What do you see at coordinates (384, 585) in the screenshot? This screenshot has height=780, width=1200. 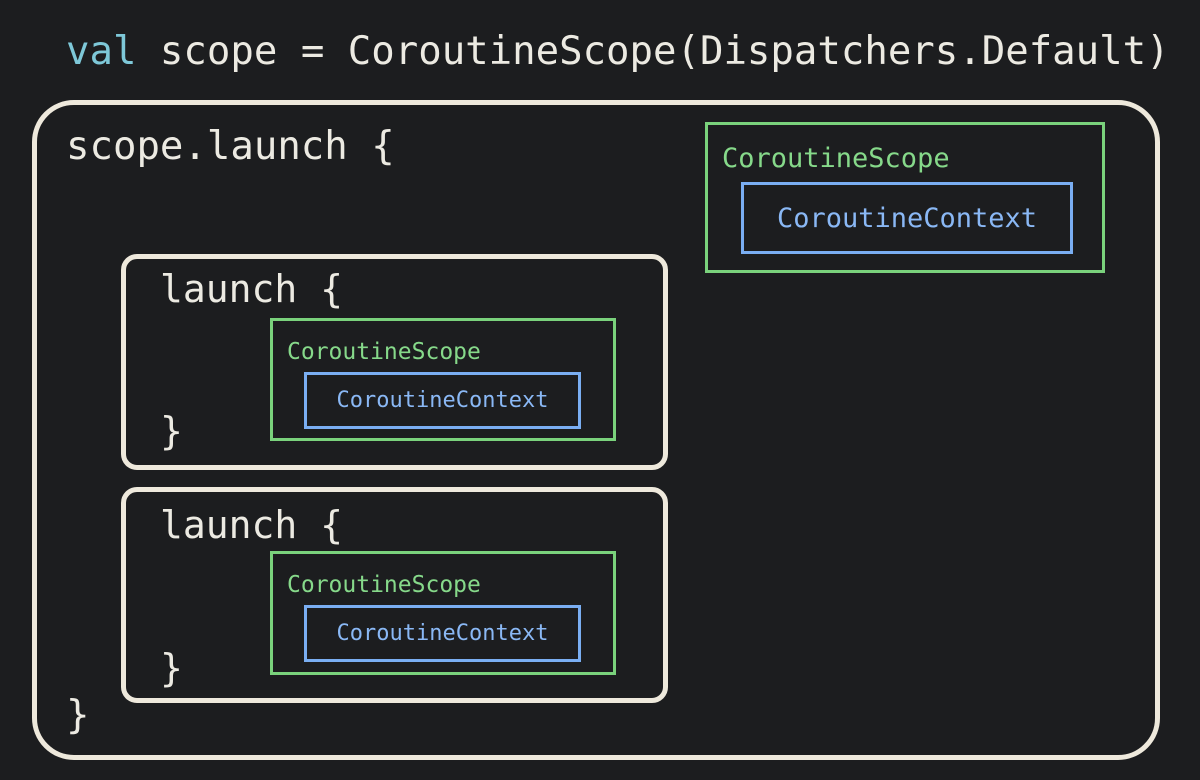 I see `child-coroutine-scope-label-2: CoroutineScope` at bounding box center [384, 585].